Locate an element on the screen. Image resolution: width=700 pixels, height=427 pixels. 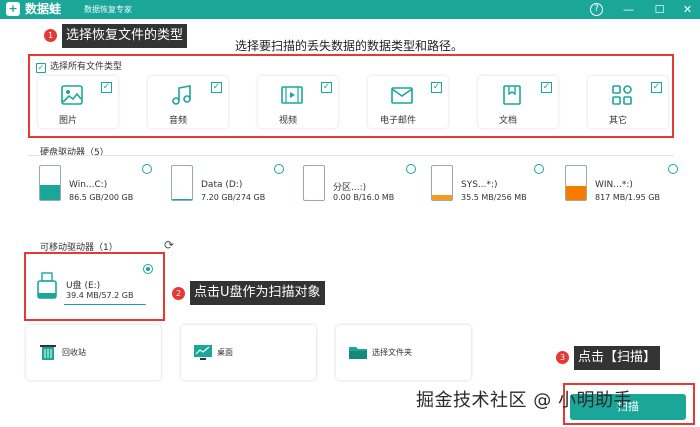
drive-size: 86.5 GB/200 GB is located at coordinates (101, 197).